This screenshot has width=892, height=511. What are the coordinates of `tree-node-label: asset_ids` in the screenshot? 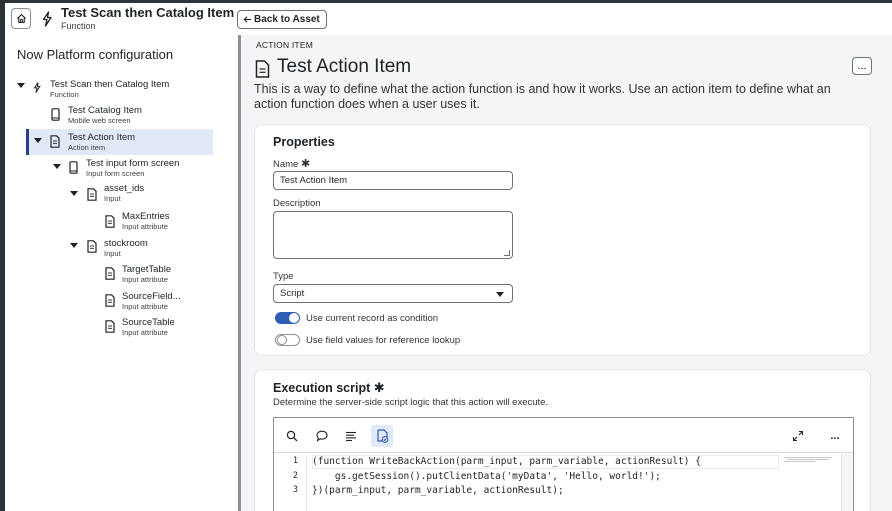 It's located at (124, 188).